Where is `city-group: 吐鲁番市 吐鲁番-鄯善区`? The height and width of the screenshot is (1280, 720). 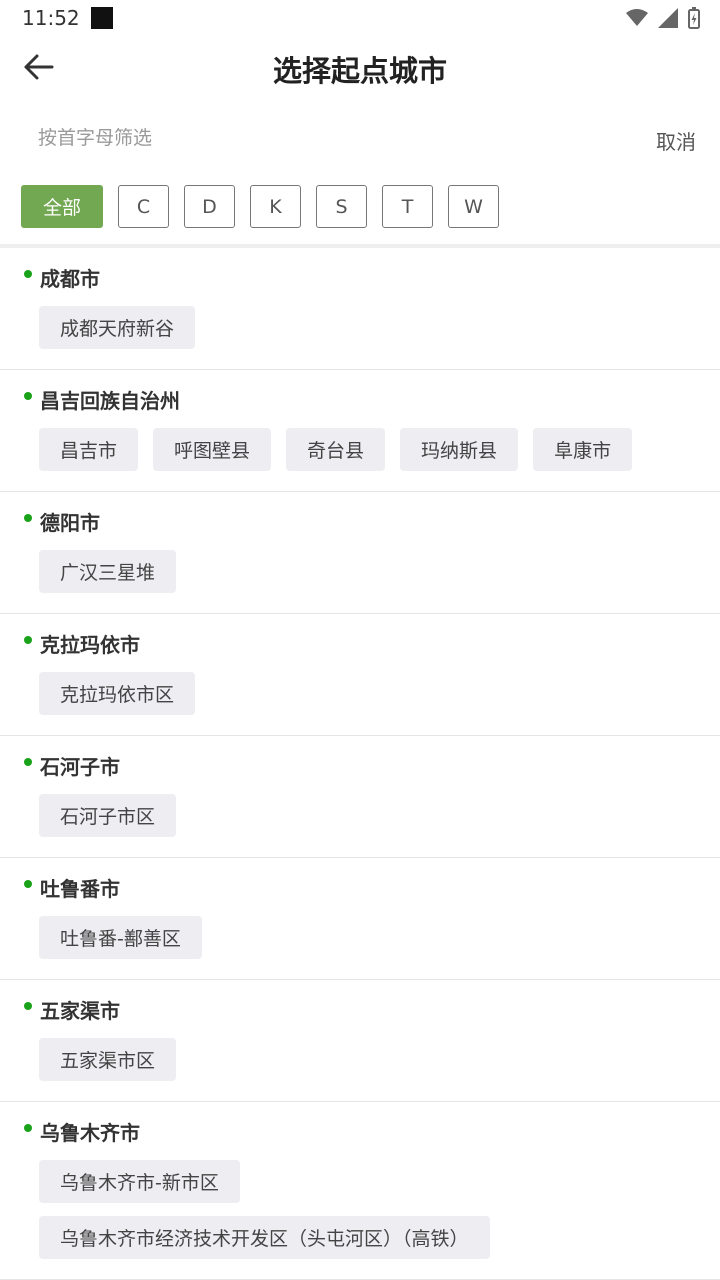
city-group: 吐鲁番市 吐鲁番-鄯善区 is located at coordinates (360, 919).